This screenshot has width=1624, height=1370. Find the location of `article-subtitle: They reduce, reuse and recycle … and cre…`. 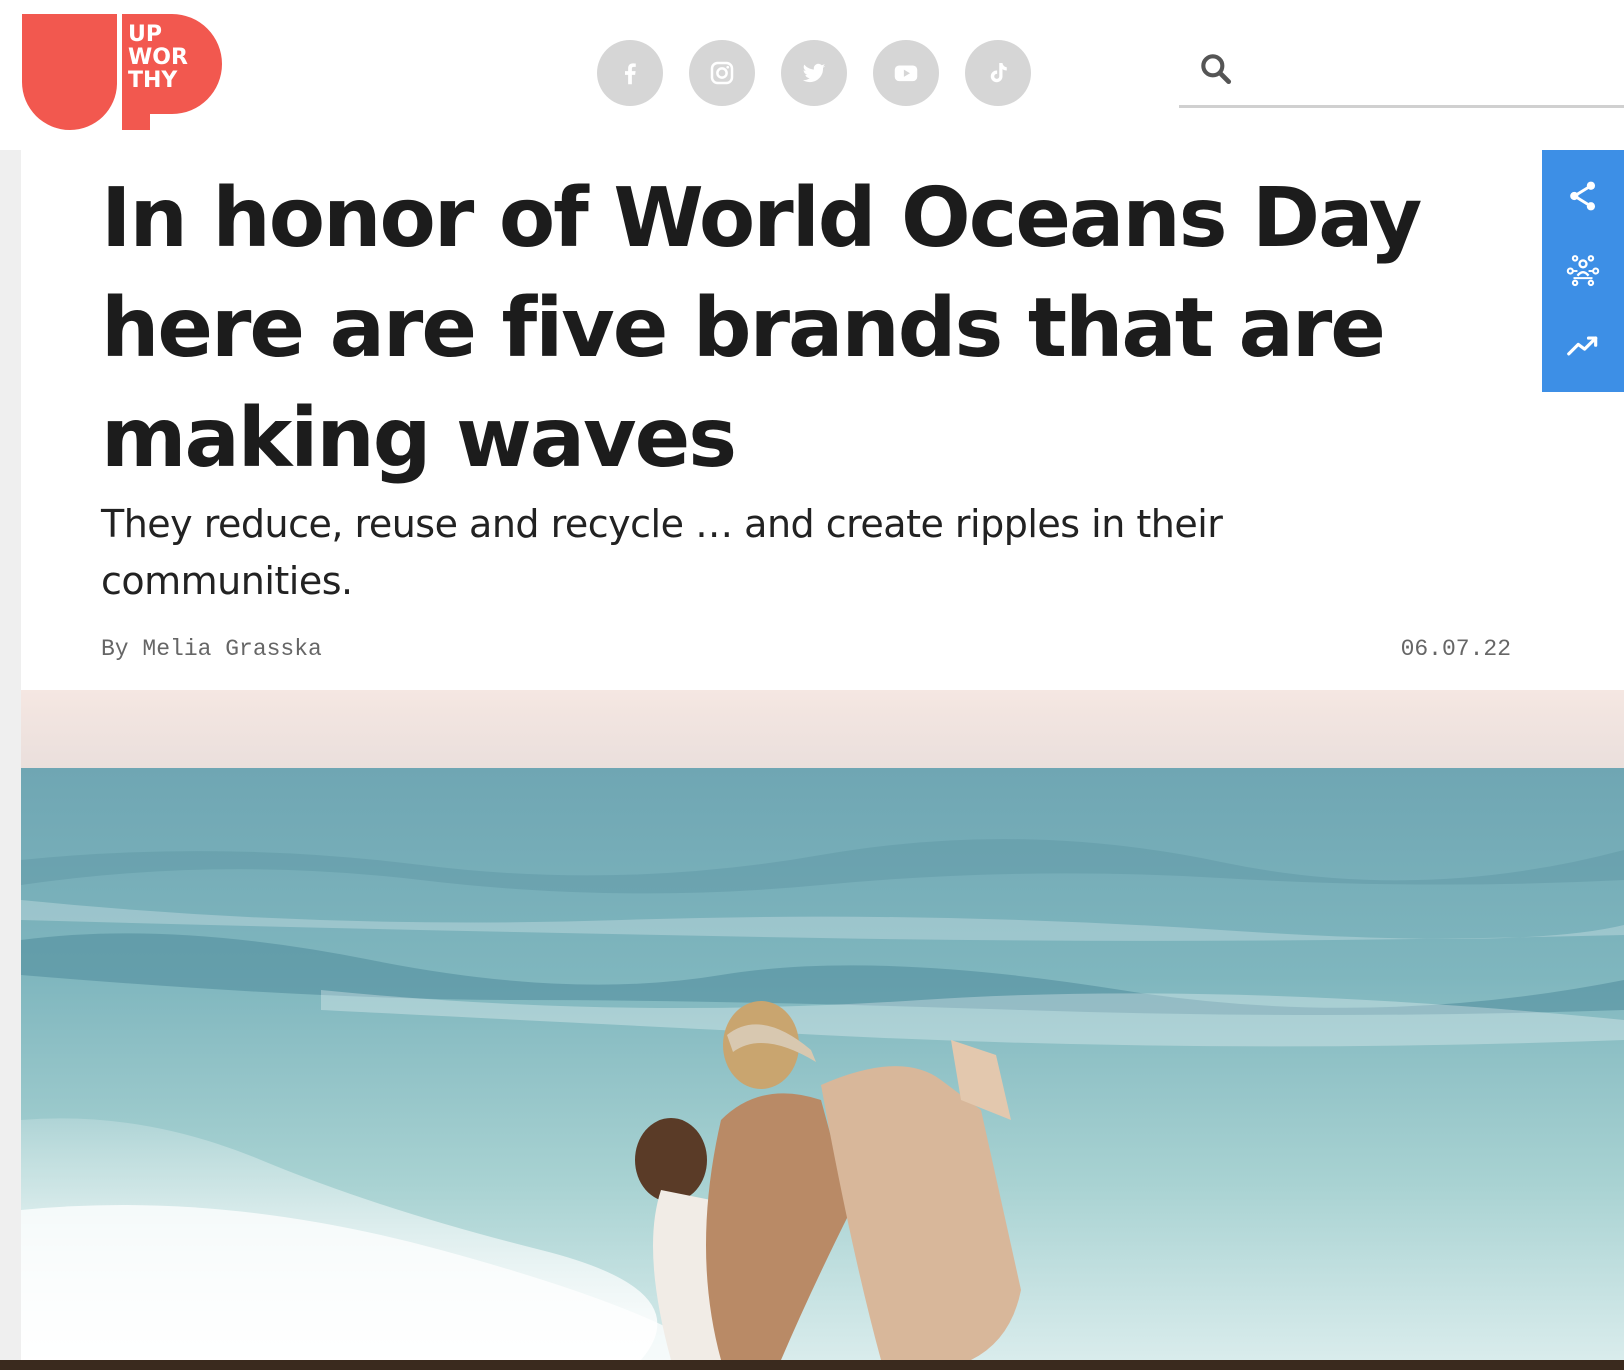

article-subtitle: They reduce, reuse and recycle … and cre… is located at coordinates (662, 552).